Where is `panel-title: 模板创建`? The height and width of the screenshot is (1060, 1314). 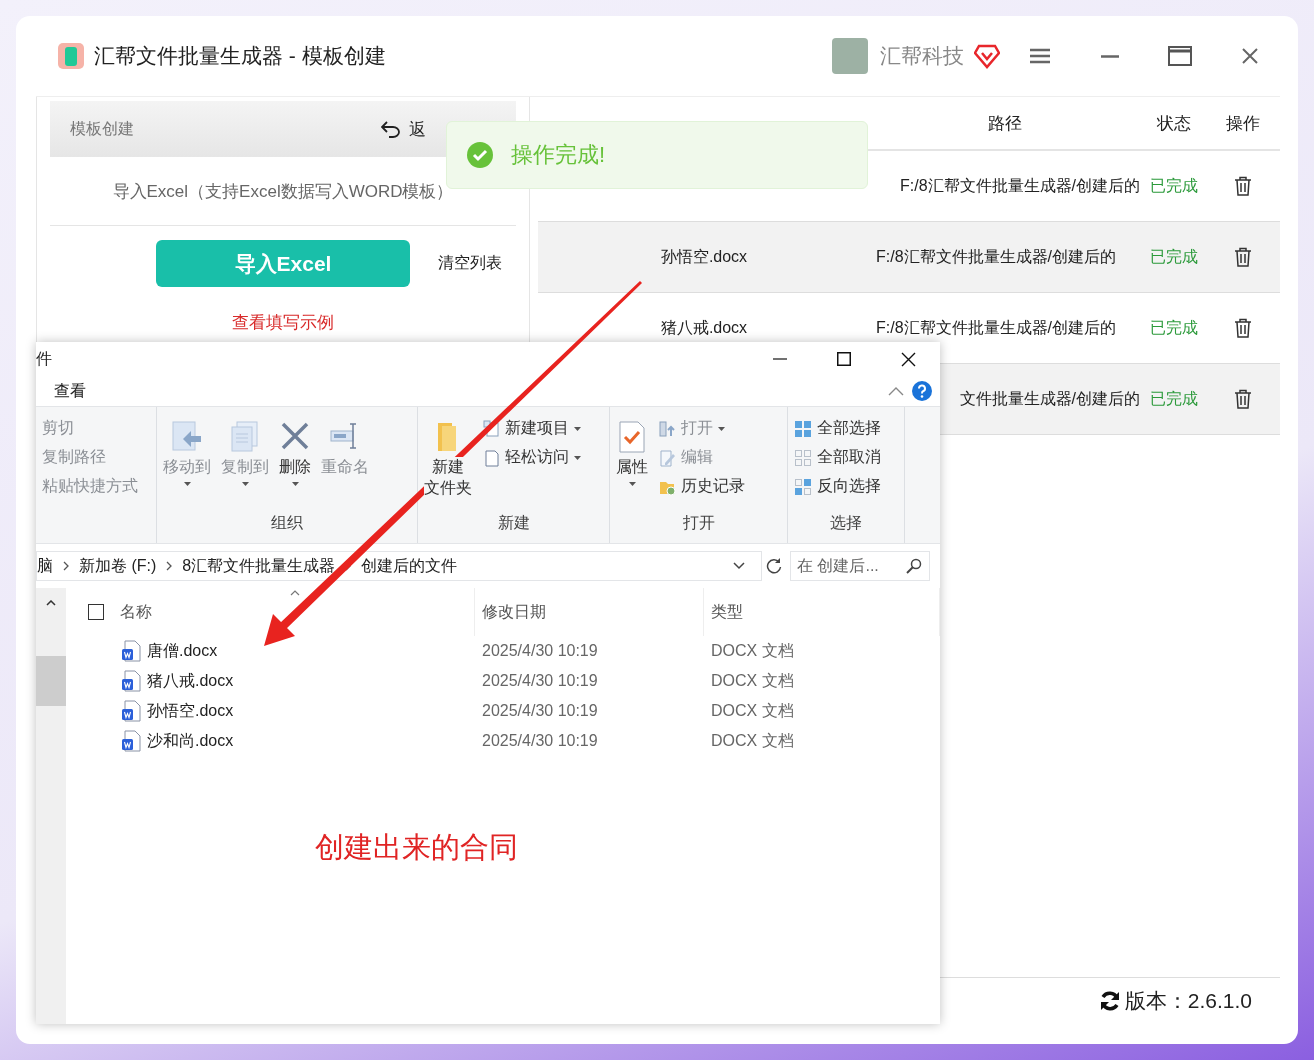 panel-title: 模板创建 is located at coordinates (102, 128).